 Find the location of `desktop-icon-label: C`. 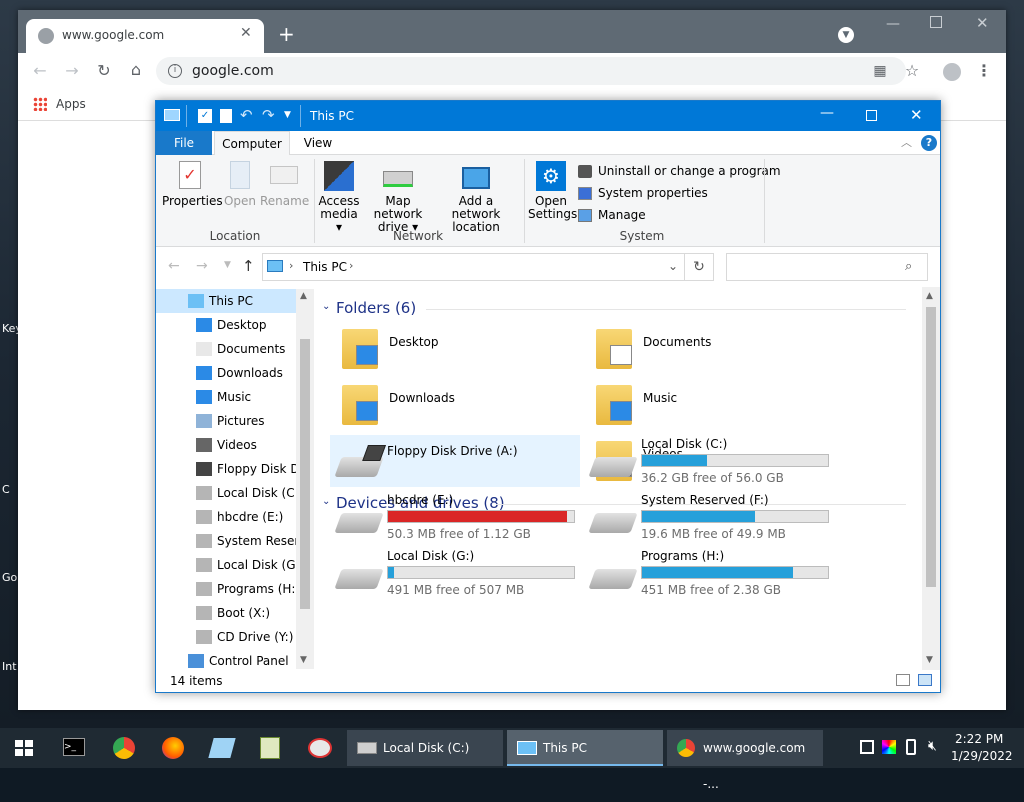

desktop-icon-label: C is located at coordinates (6, 489).